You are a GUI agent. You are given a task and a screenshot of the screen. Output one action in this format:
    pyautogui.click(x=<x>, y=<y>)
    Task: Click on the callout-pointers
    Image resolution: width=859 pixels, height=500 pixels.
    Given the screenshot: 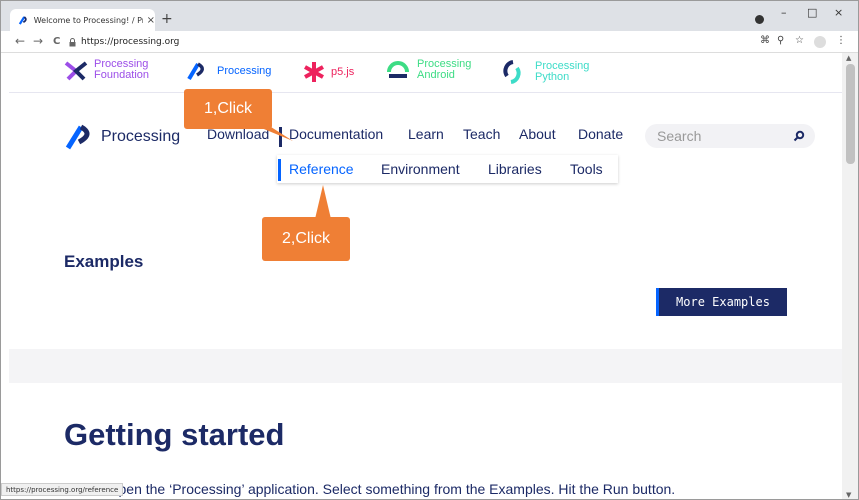 What is the action you would take?
    pyautogui.click(x=295, y=173)
    